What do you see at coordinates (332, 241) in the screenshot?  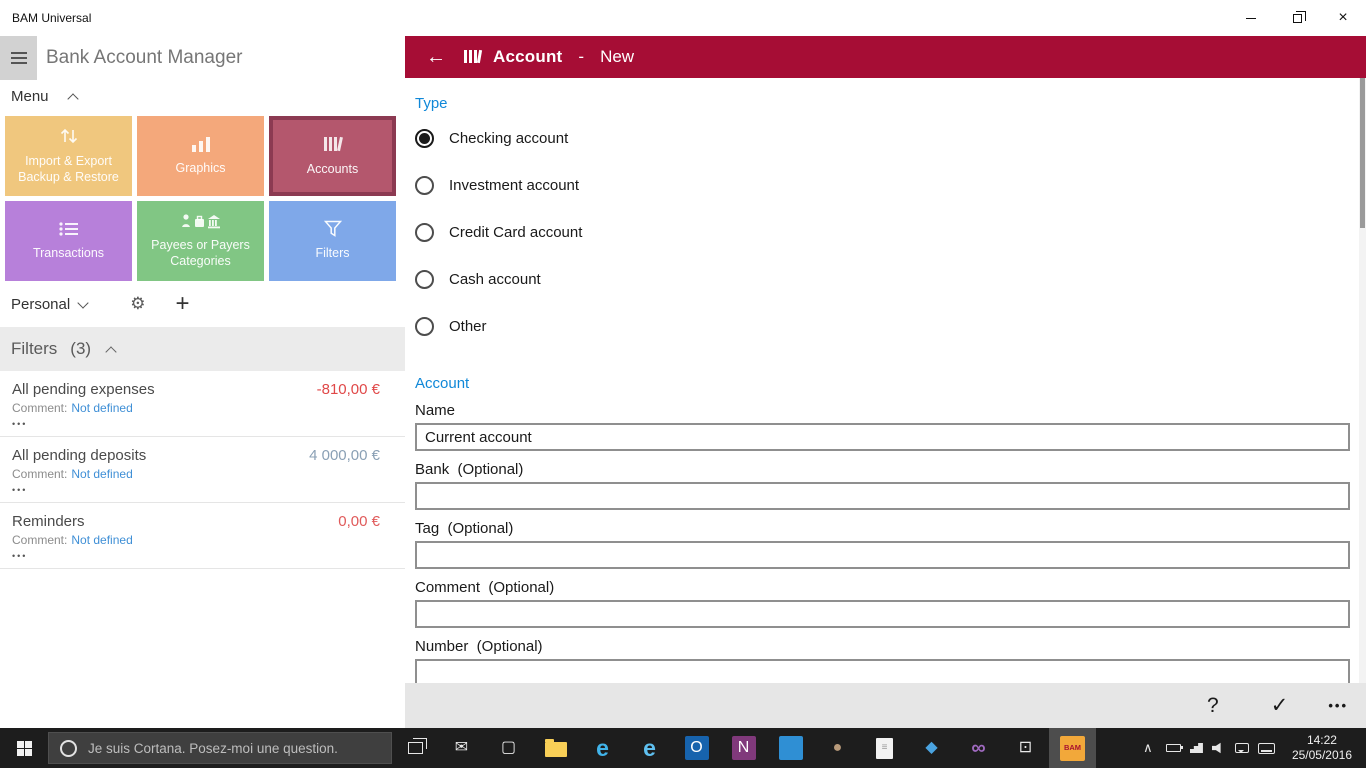 I see `tile-filters: Filters` at bounding box center [332, 241].